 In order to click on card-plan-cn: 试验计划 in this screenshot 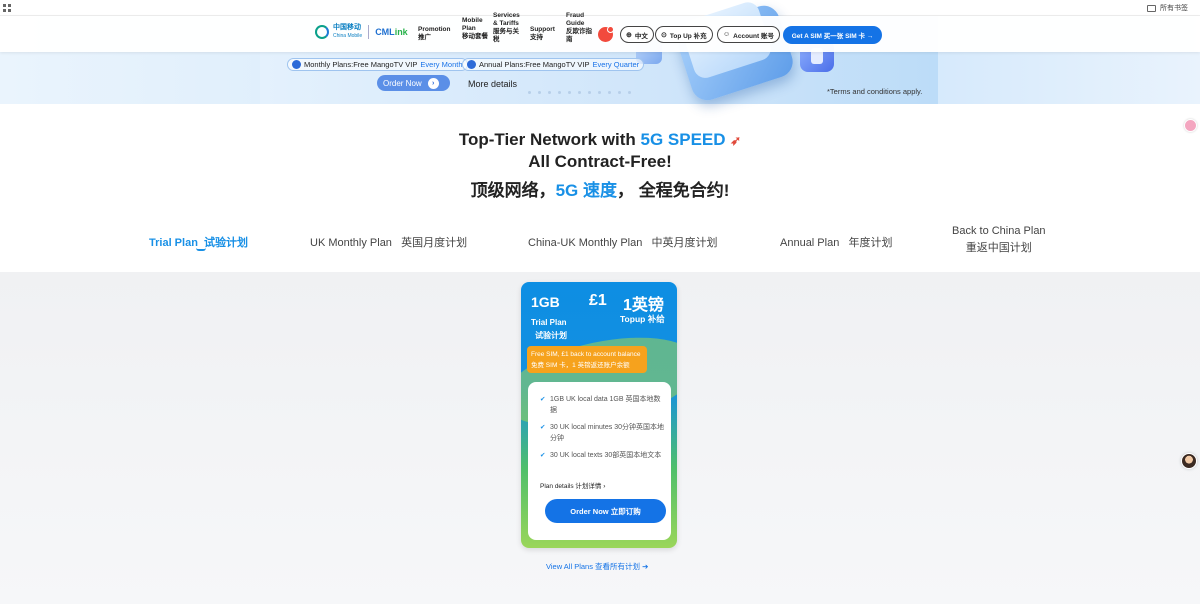, I will do `click(551, 335)`.